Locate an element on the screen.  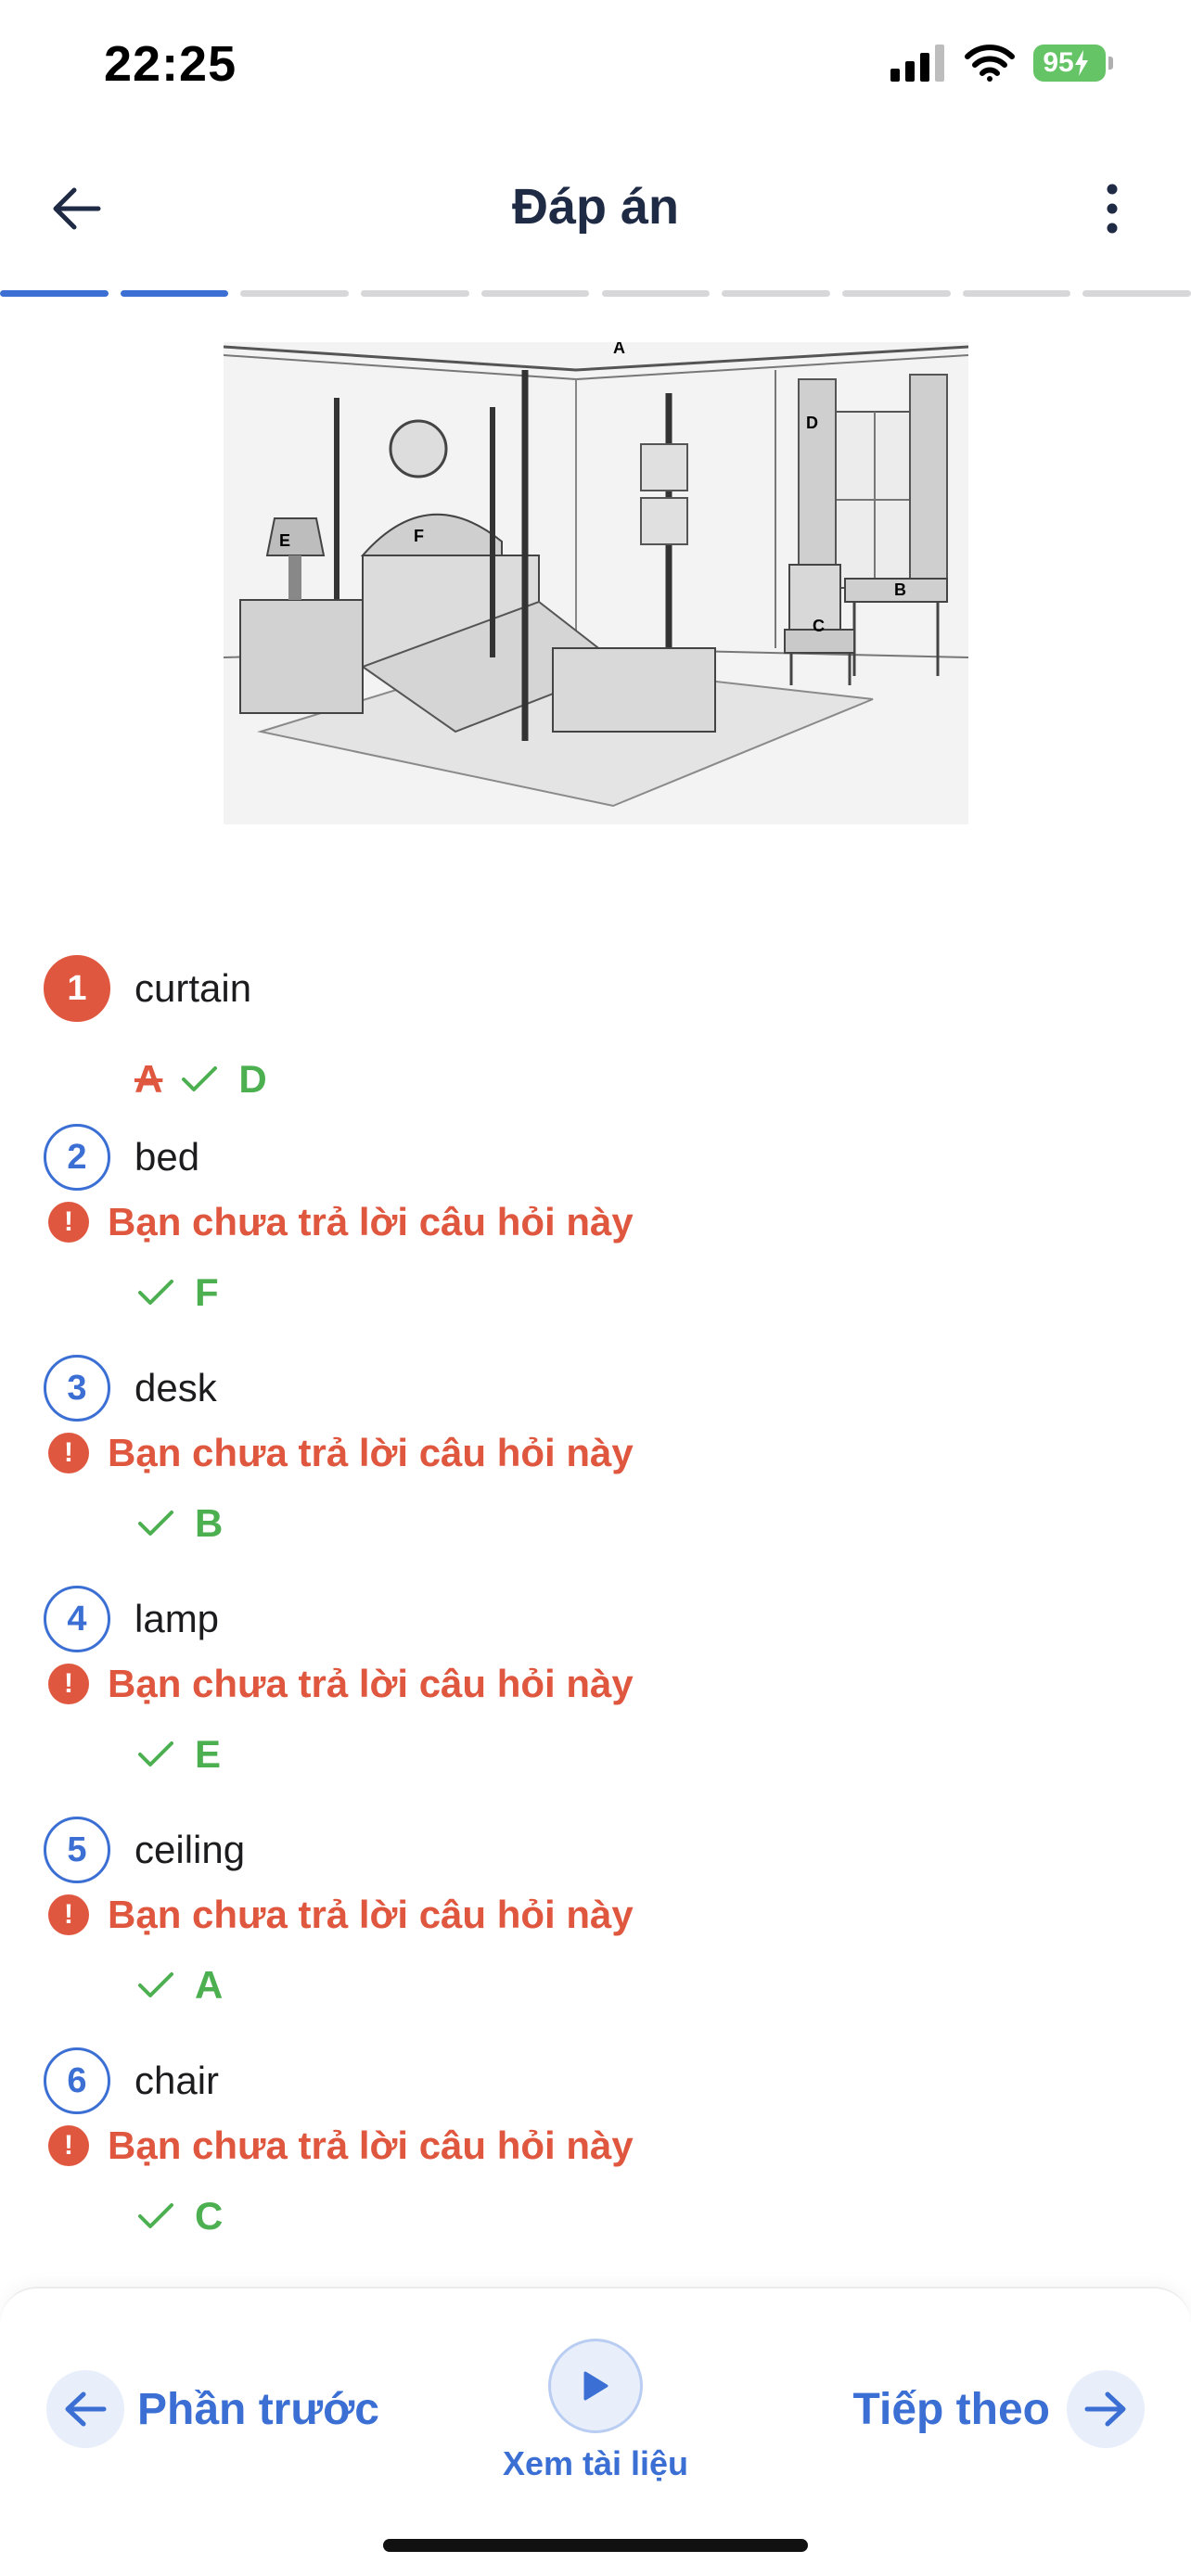
correct-answer: B is located at coordinates (209, 1523).